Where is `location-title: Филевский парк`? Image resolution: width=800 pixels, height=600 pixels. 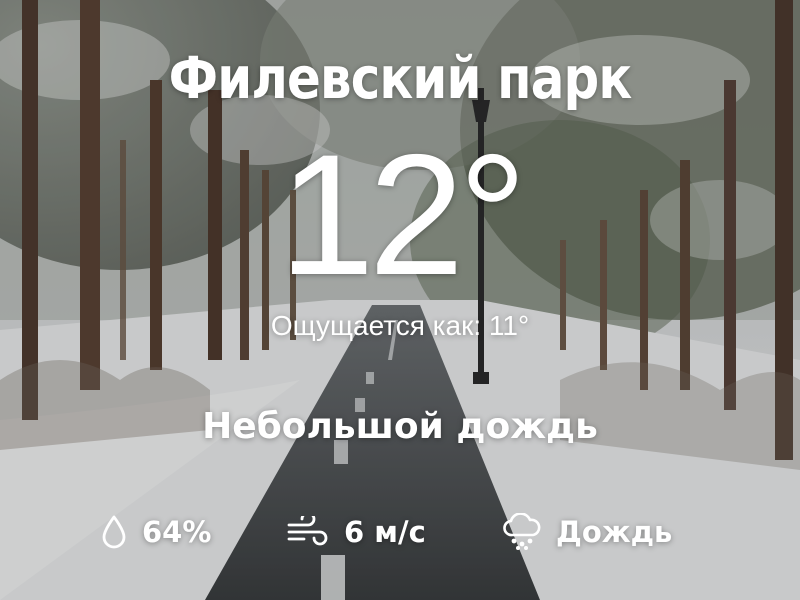
location-title: Филевский парк is located at coordinates (400, 78).